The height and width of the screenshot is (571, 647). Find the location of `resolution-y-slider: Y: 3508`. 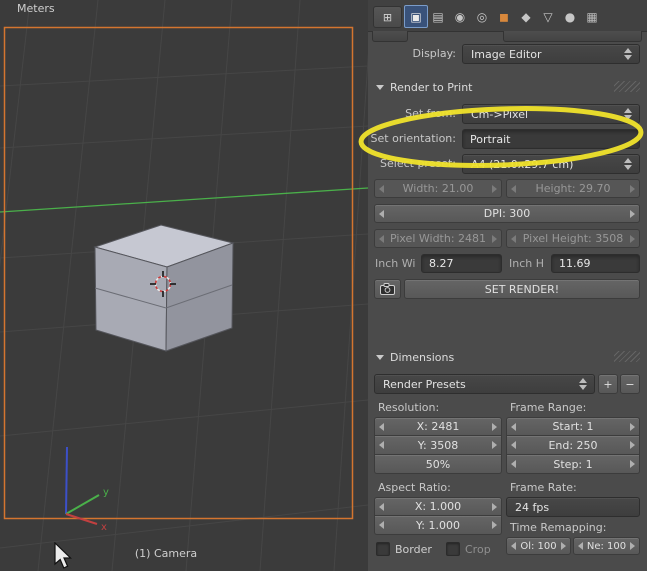

resolution-y-slider: Y: 3508 is located at coordinates (438, 445).